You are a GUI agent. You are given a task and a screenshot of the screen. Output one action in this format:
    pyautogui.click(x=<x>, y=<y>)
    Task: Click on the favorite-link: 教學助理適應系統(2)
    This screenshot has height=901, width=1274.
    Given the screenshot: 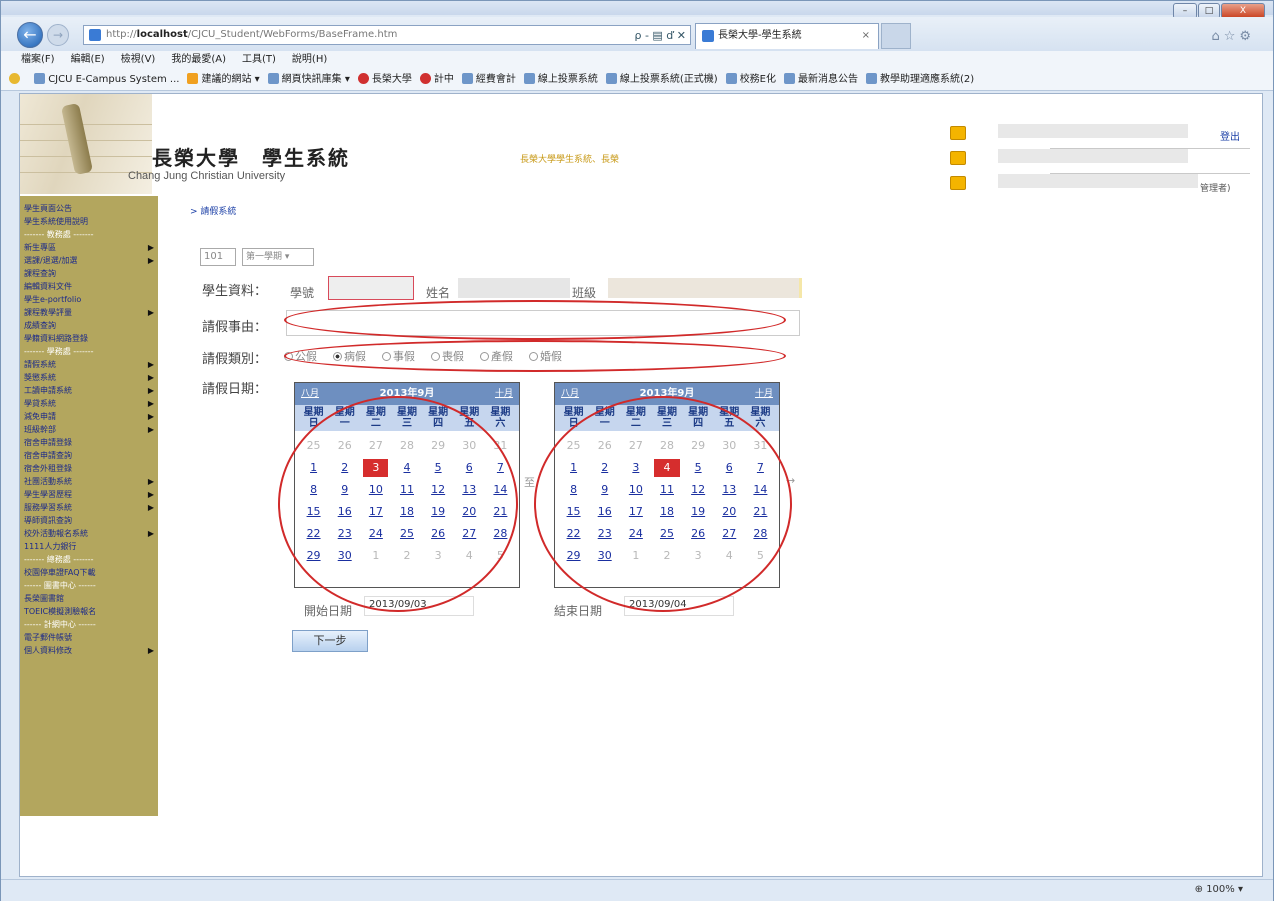 What is the action you would take?
    pyautogui.click(x=920, y=79)
    